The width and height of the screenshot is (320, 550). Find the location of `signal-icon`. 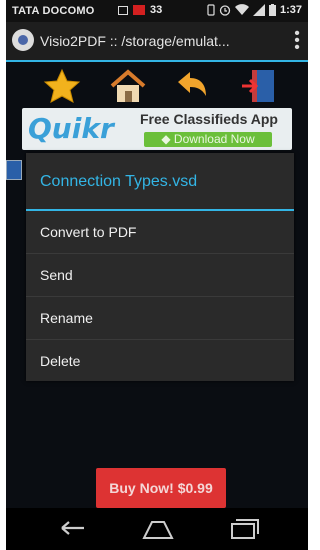

signal-icon is located at coordinates (258, 10).